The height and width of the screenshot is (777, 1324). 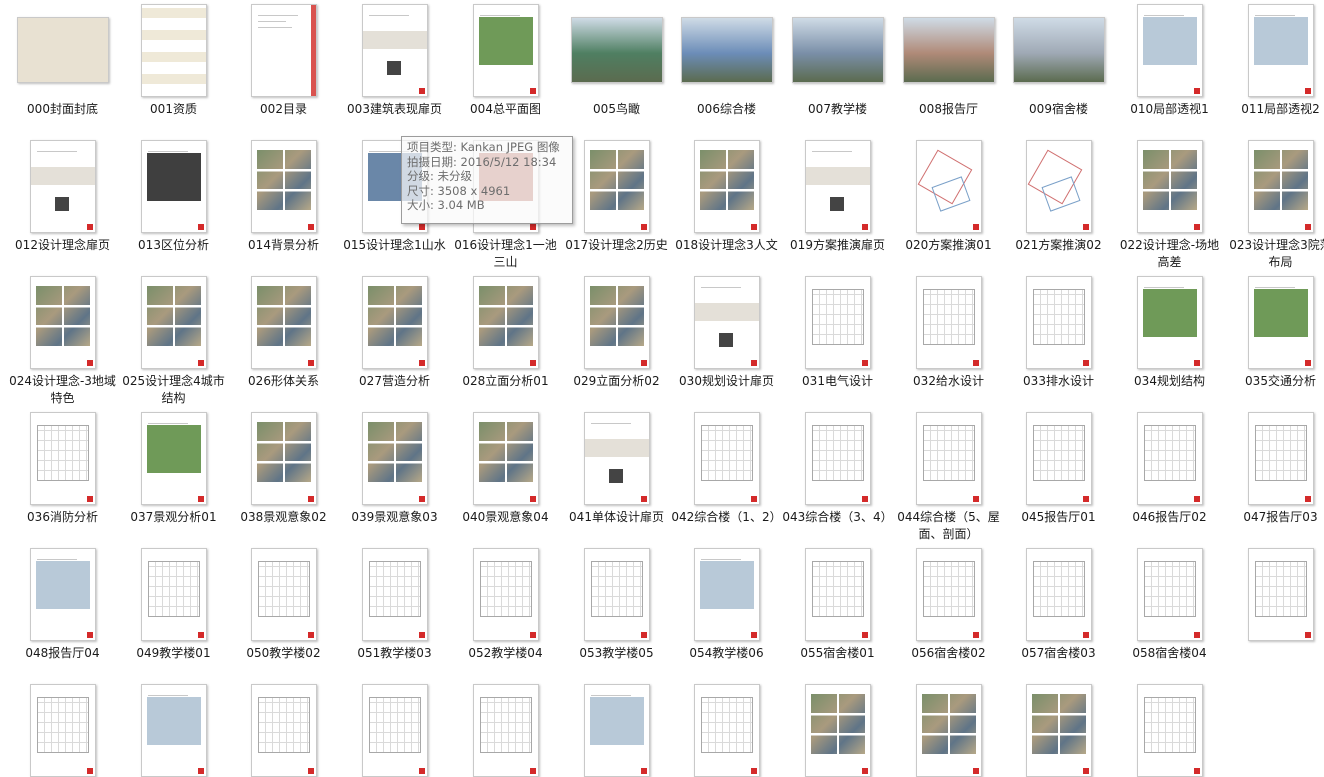 What do you see at coordinates (726, 109) in the screenshot?
I see `file-name-label: 006综合楼` at bounding box center [726, 109].